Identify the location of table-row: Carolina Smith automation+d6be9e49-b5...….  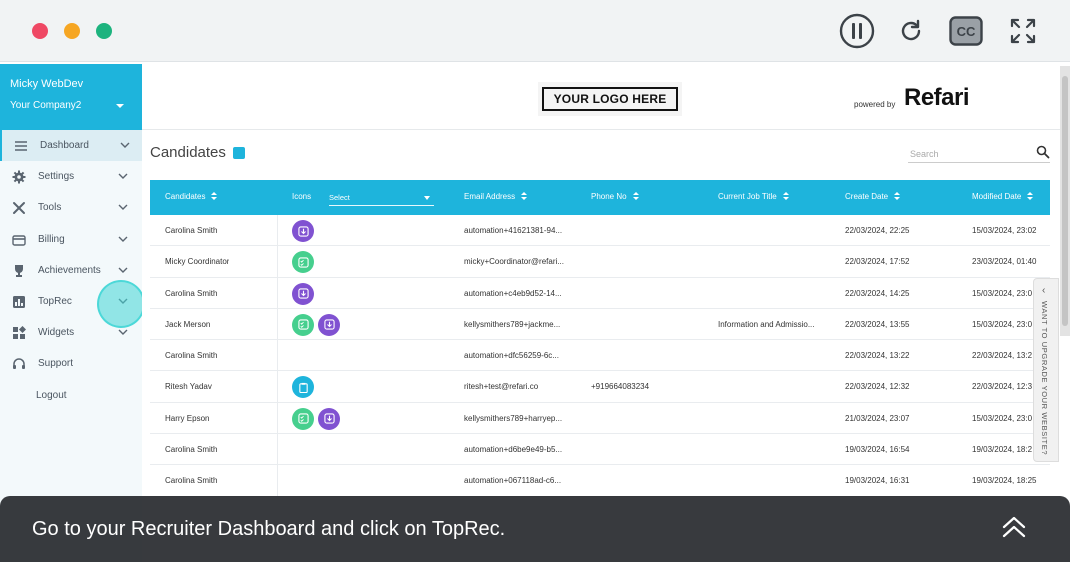
(600, 450).